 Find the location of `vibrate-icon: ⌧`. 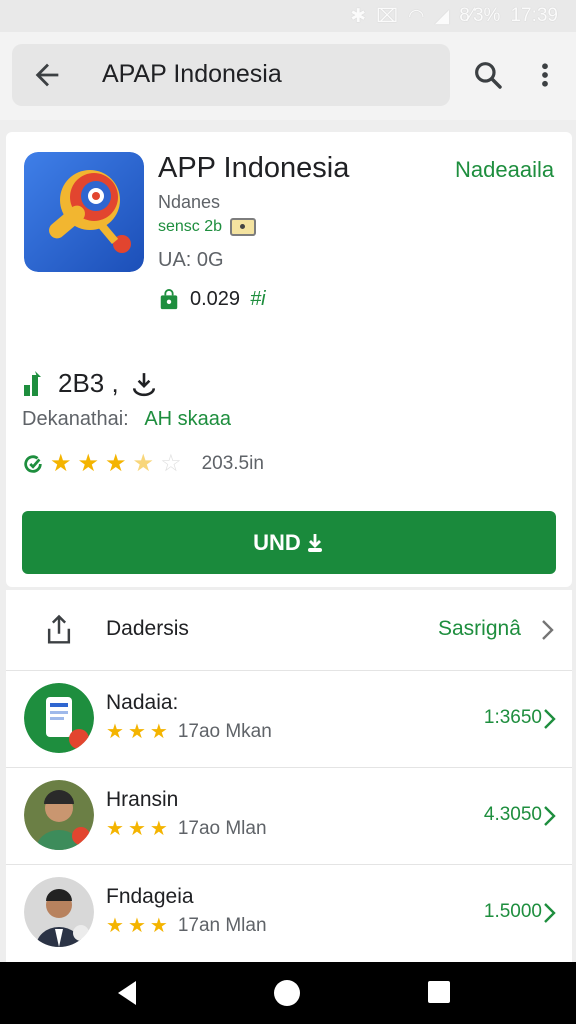

vibrate-icon: ⌧ is located at coordinates (387, 16).